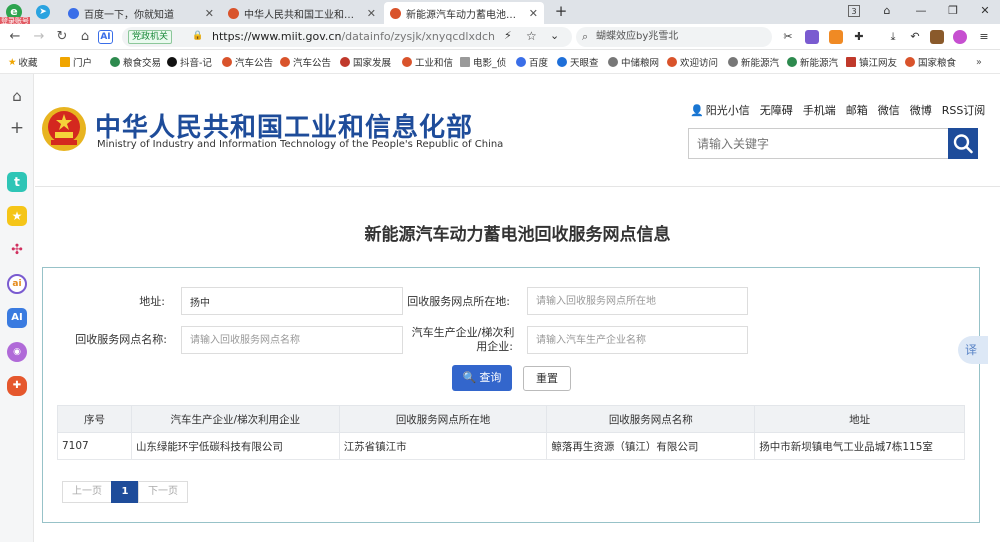 The image size is (1000, 542). What do you see at coordinates (508, 35) in the screenshot?
I see `lightning-icon: ⚡` at bounding box center [508, 35].